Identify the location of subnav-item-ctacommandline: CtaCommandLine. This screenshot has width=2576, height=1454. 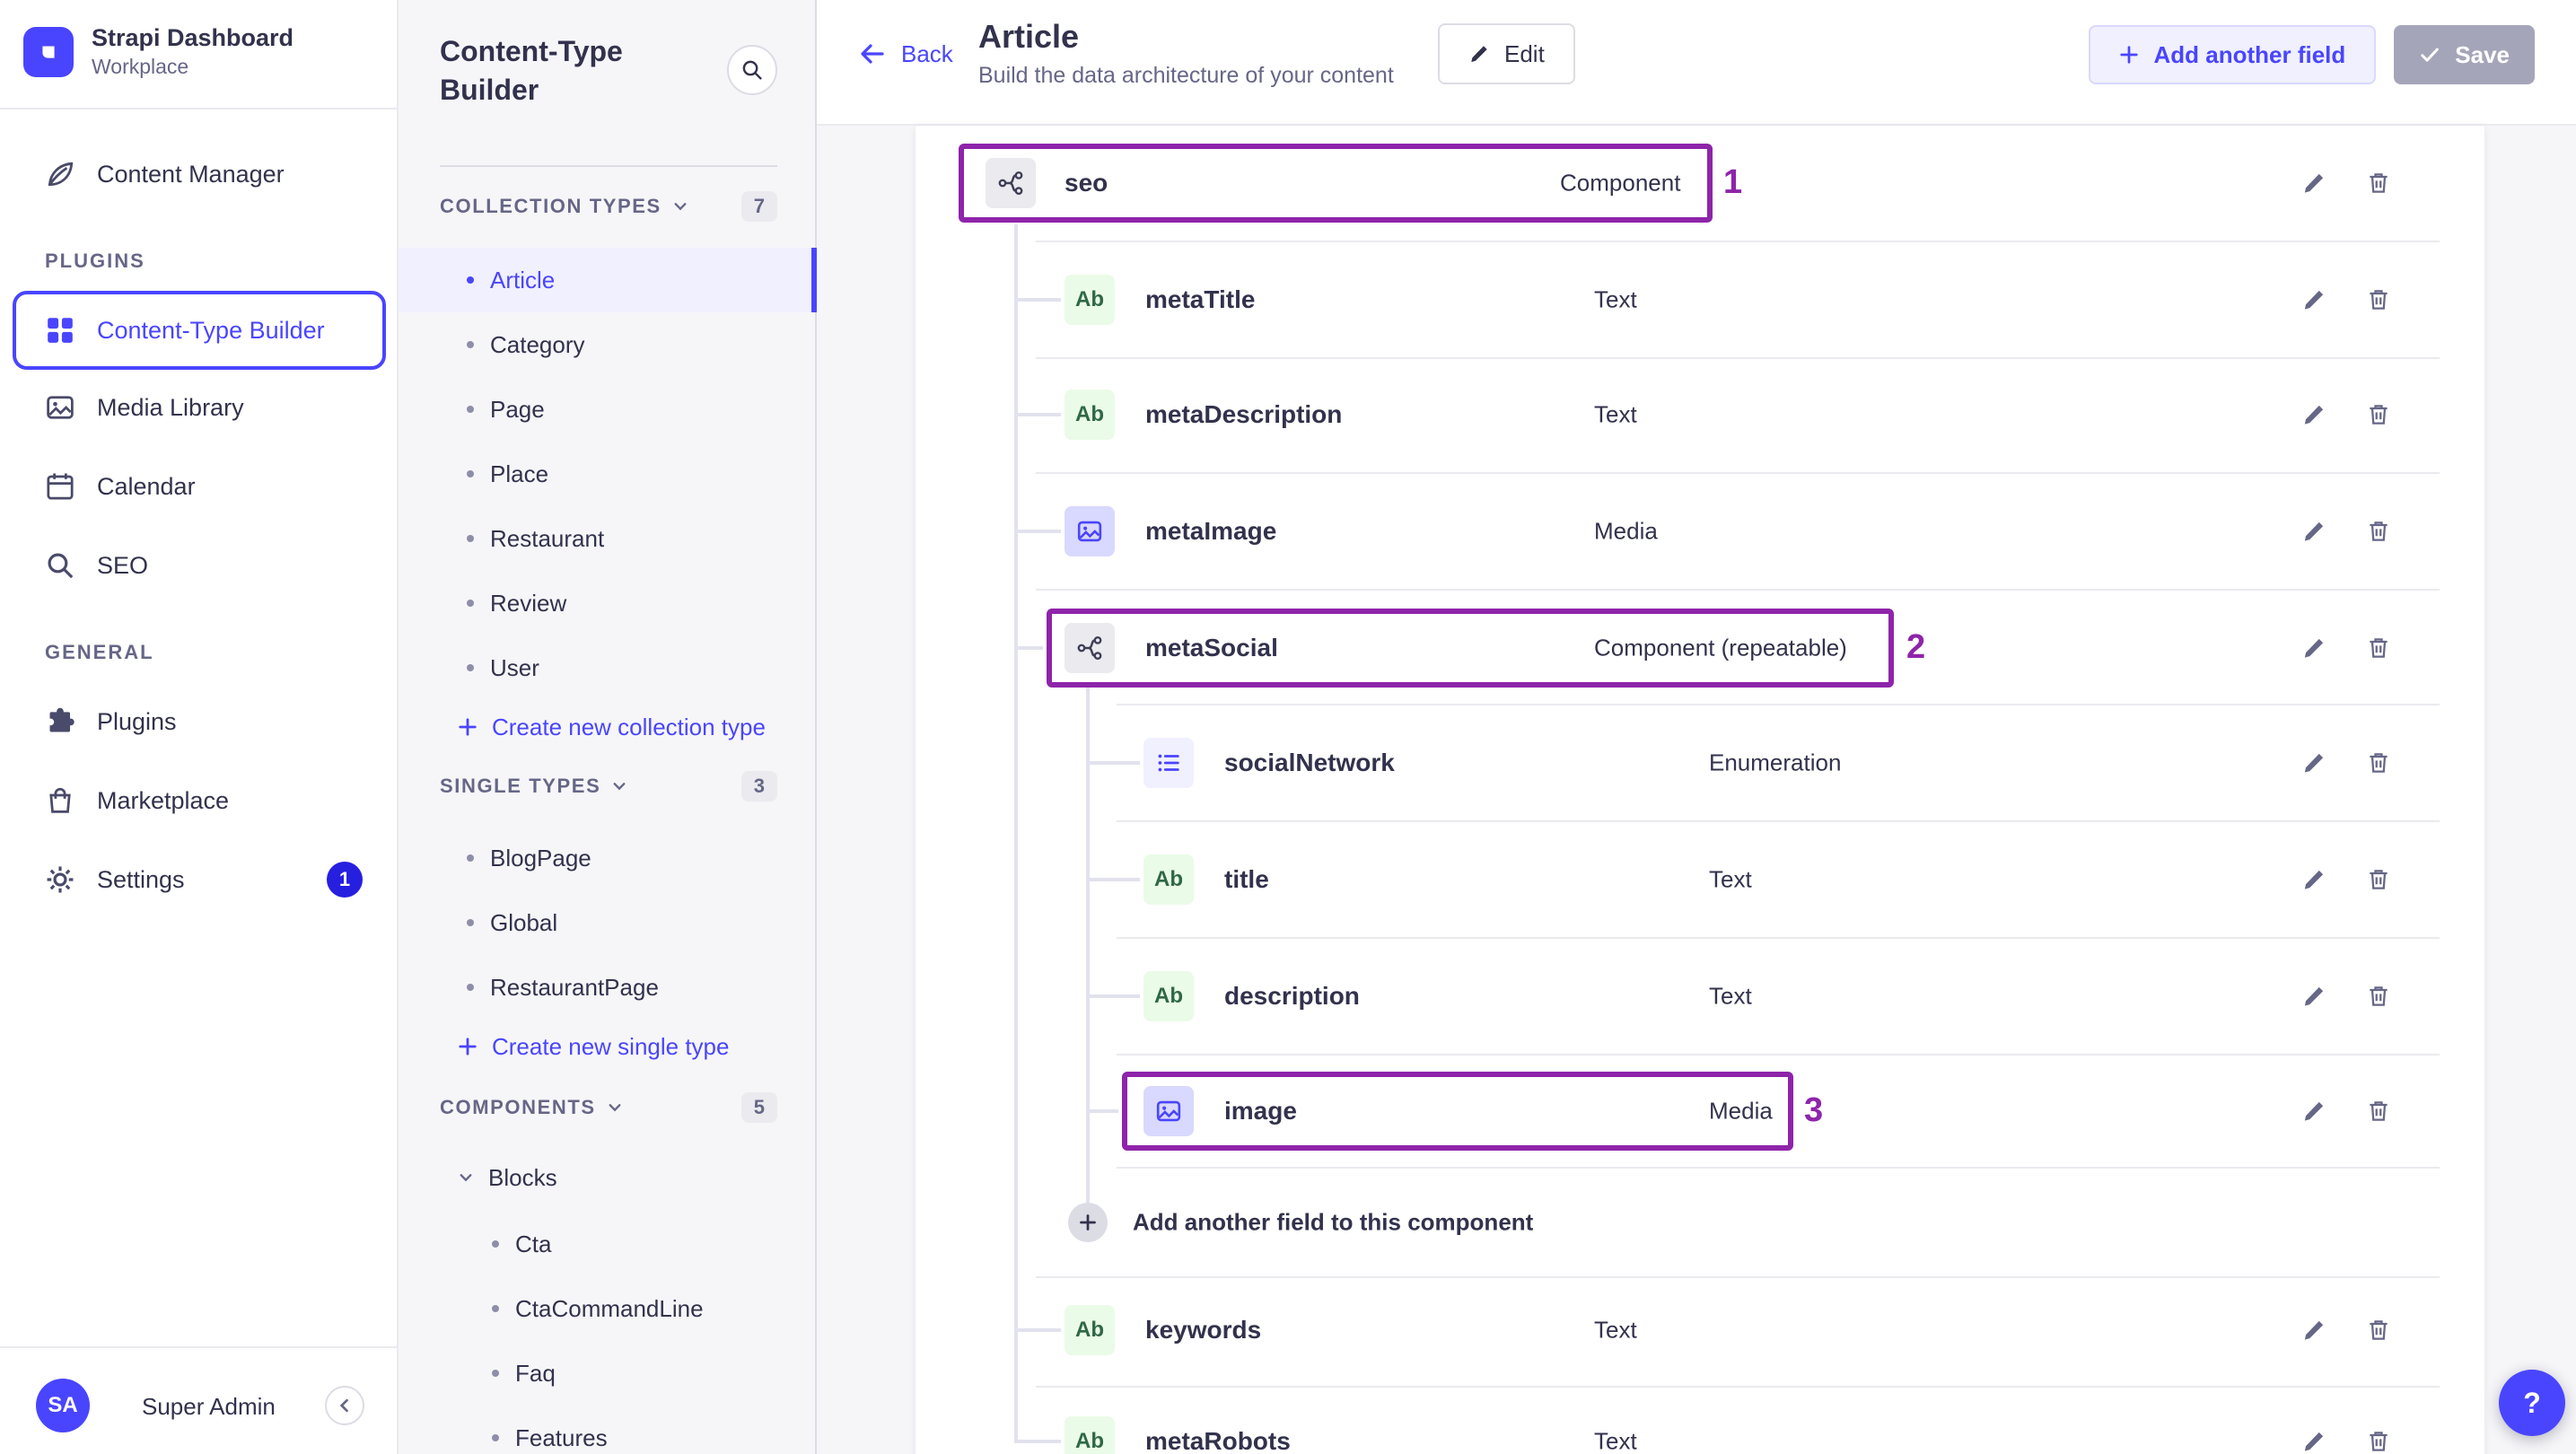
(608, 1308).